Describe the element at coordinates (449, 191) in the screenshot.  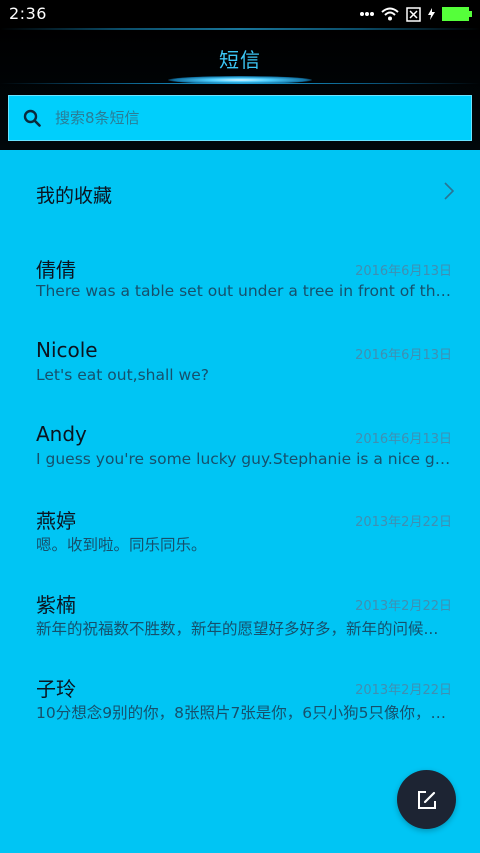
I see `chevron-right-icon` at that location.